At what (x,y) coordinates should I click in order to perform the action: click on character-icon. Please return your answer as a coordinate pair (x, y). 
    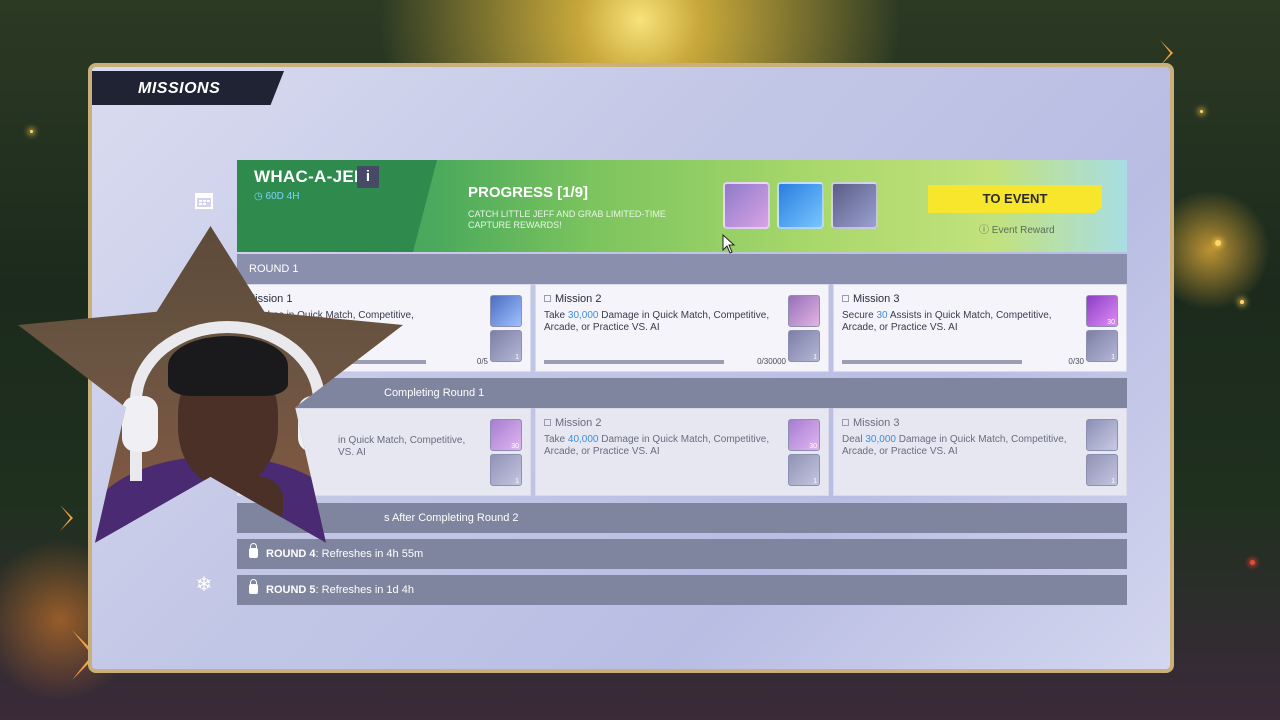
    Looking at the image, I should click on (804, 311).